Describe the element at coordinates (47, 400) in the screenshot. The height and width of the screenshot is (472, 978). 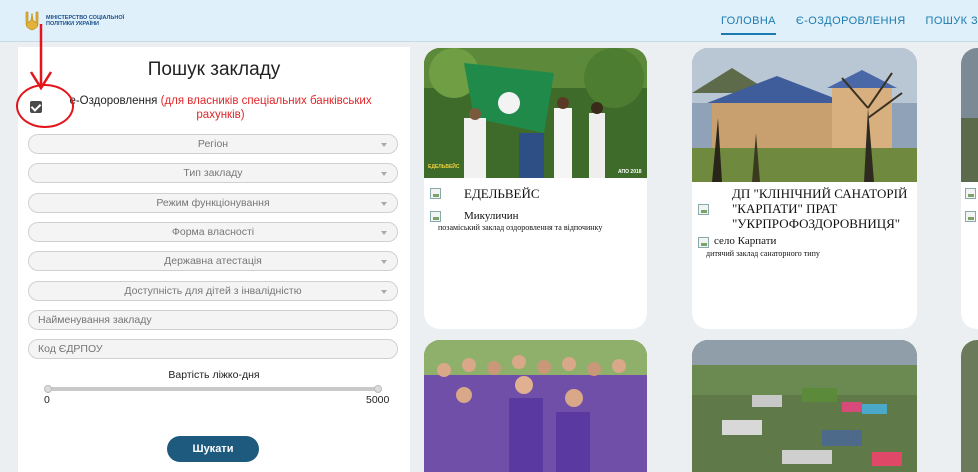
I see `price-min-value: 0` at that location.